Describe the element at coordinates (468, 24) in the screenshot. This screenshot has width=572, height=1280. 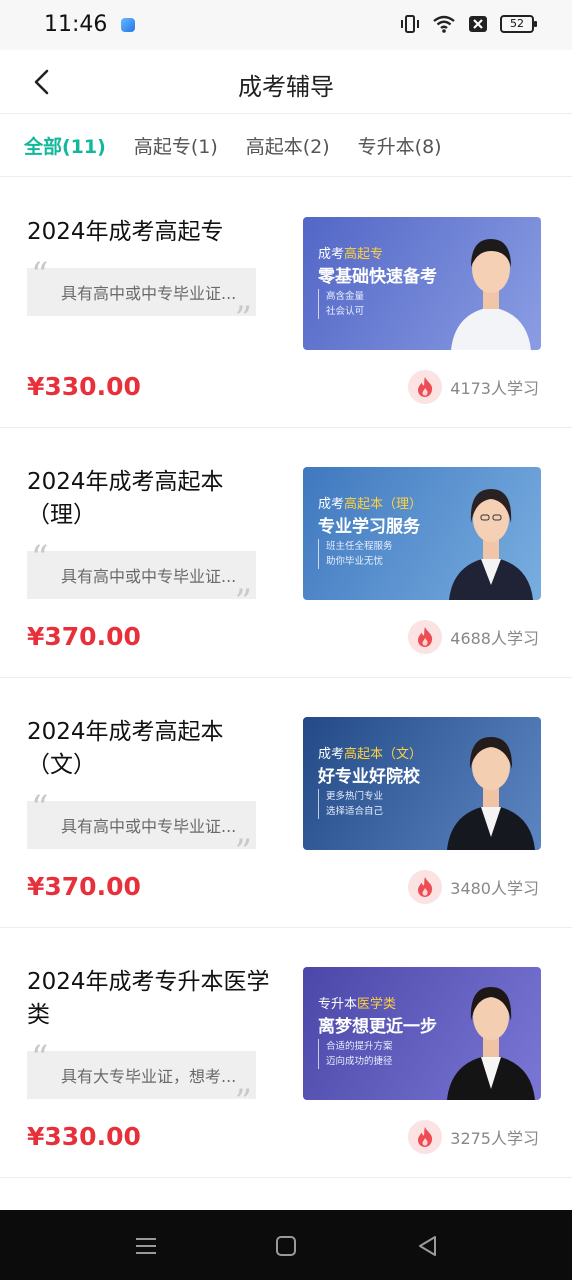
I see `status-icons: 52` at that location.